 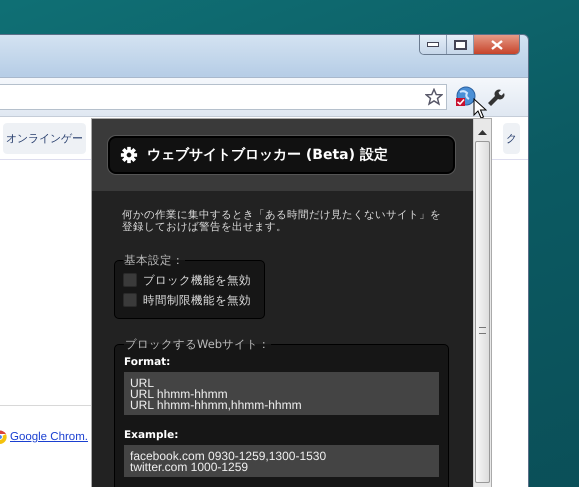 I want to click on format-line: URL, so click(x=143, y=383).